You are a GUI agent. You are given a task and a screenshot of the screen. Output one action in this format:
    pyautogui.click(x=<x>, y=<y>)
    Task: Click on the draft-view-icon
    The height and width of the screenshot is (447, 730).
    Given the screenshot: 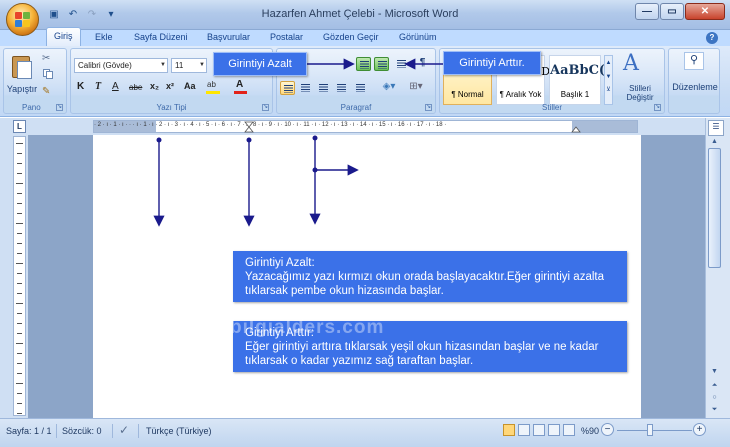 What is the action you would take?
    pyautogui.click(x=569, y=430)
    